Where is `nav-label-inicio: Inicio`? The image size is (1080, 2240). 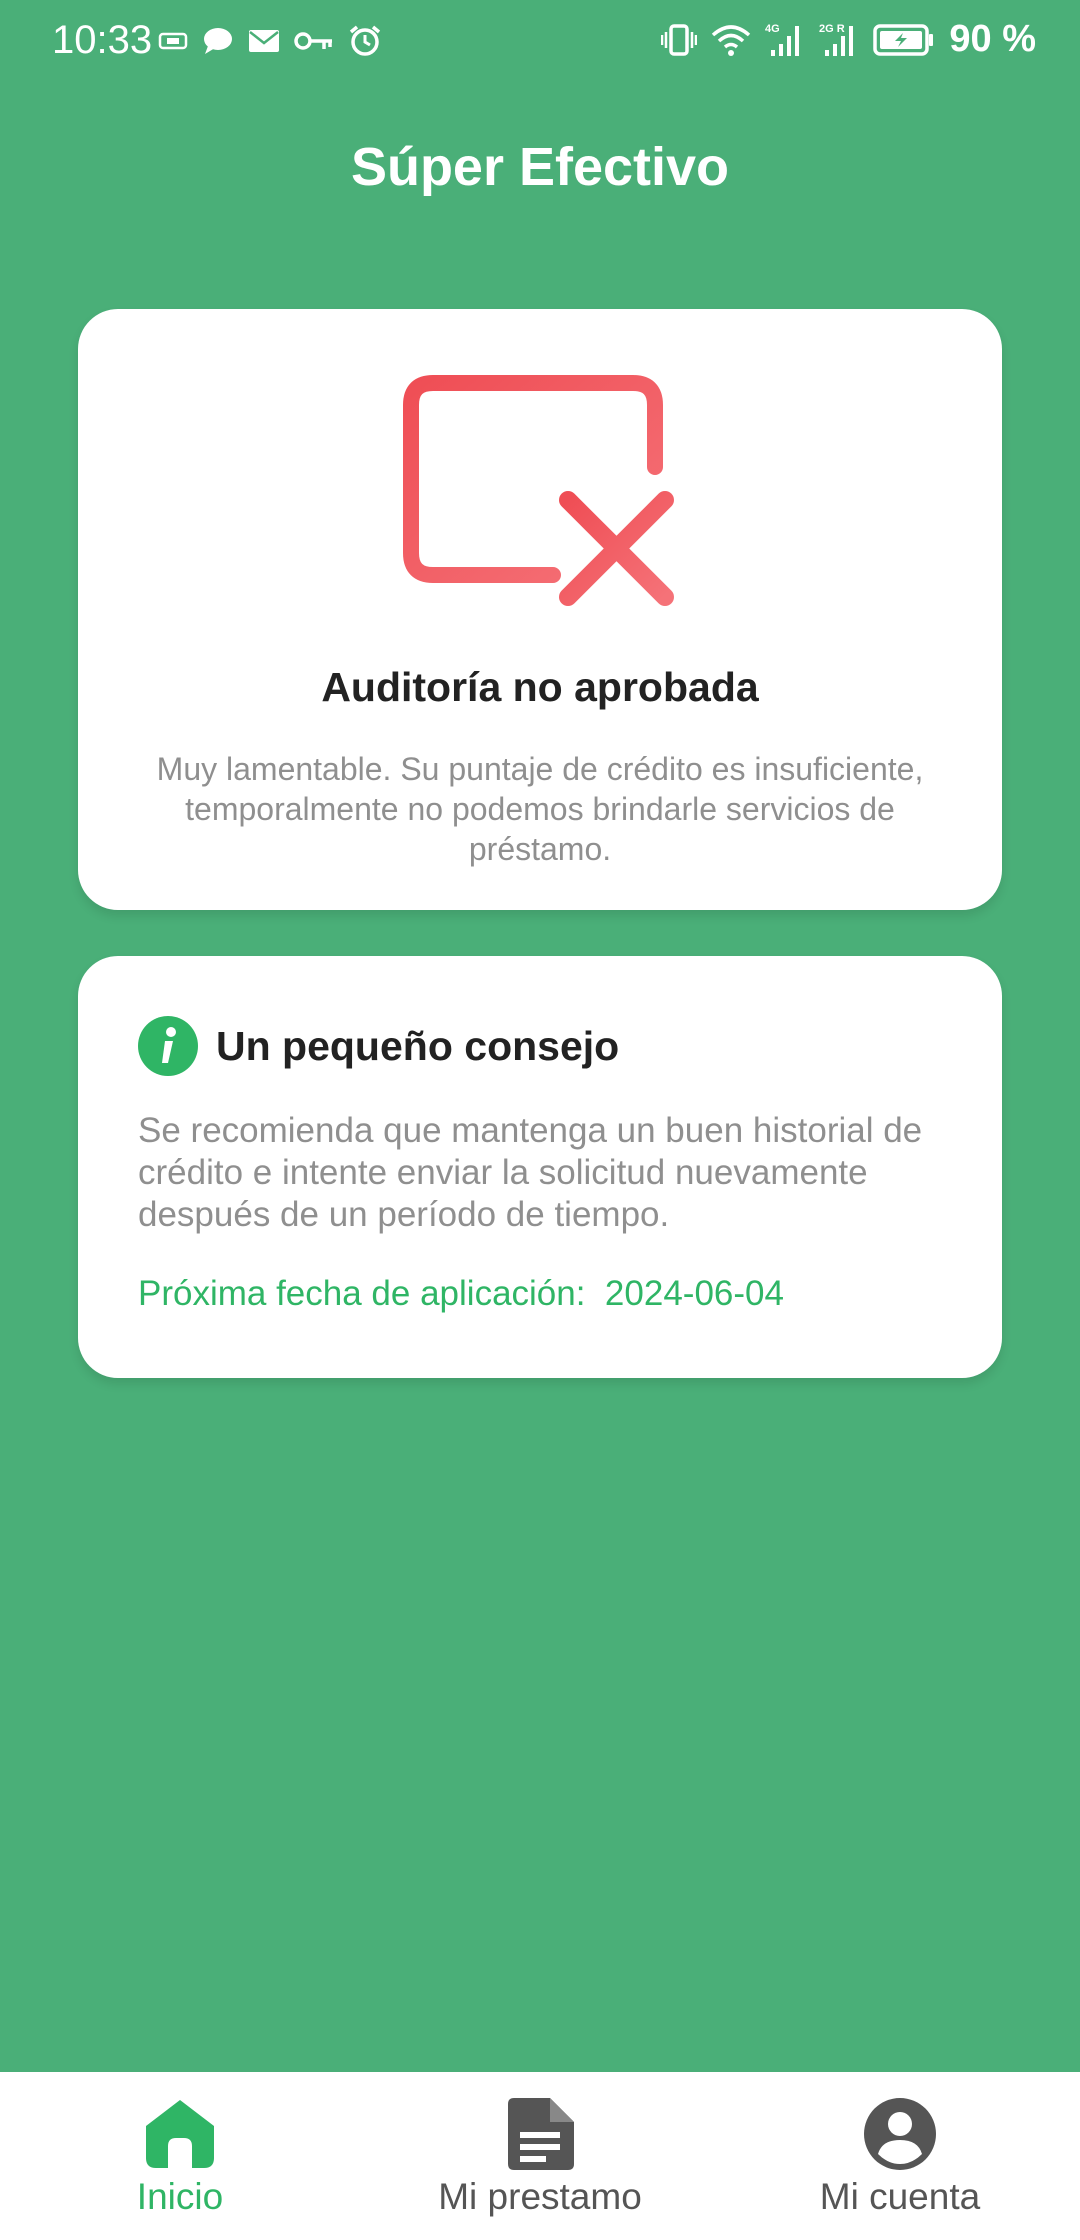 nav-label-inicio: Inicio is located at coordinates (180, 2196).